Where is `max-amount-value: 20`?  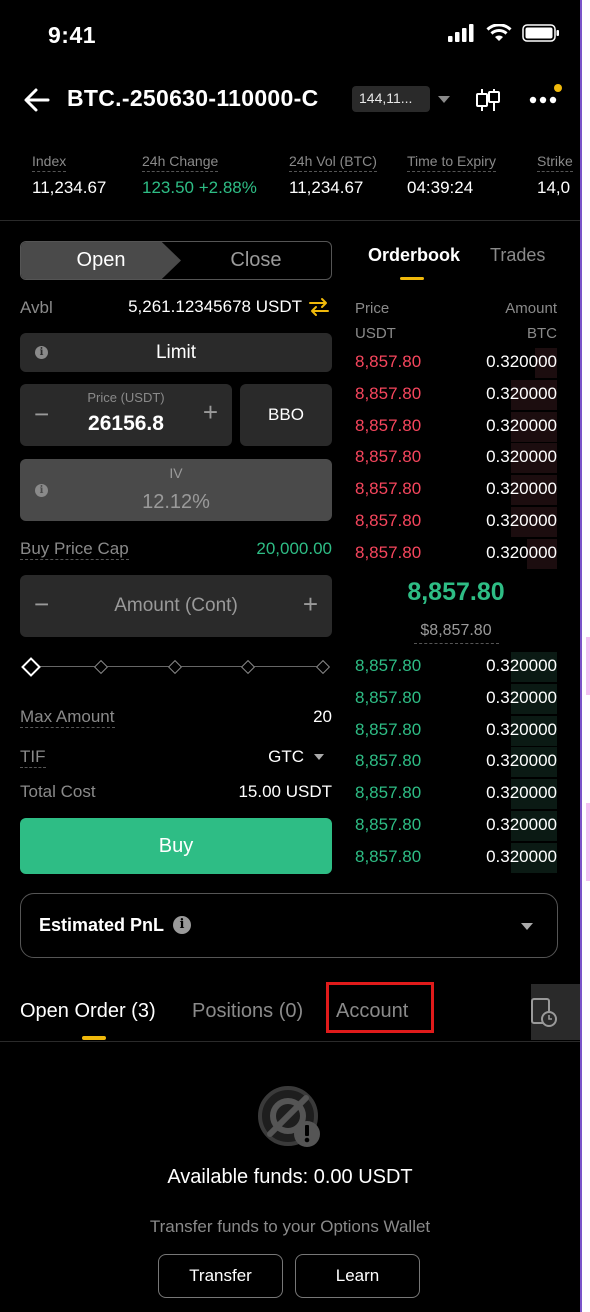 max-amount-value: 20 is located at coordinates (322, 716).